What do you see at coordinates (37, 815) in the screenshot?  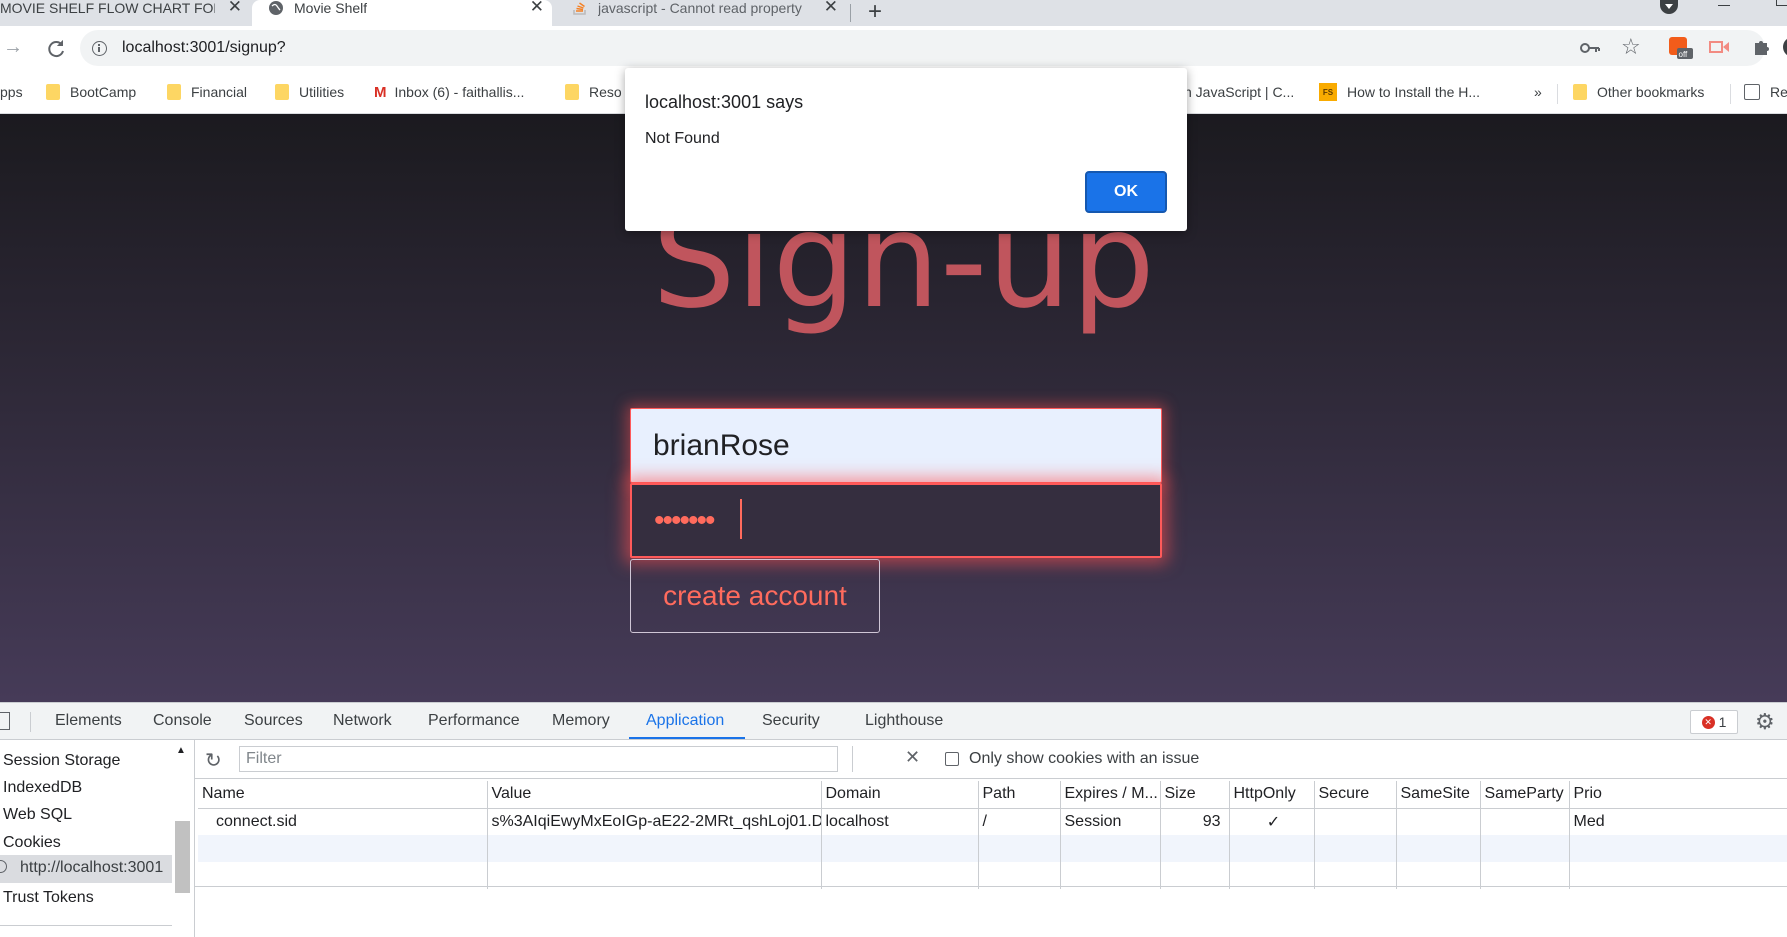 I see `sidebar-item-web-sql: Web SQL` at bounding box center [37, 815].